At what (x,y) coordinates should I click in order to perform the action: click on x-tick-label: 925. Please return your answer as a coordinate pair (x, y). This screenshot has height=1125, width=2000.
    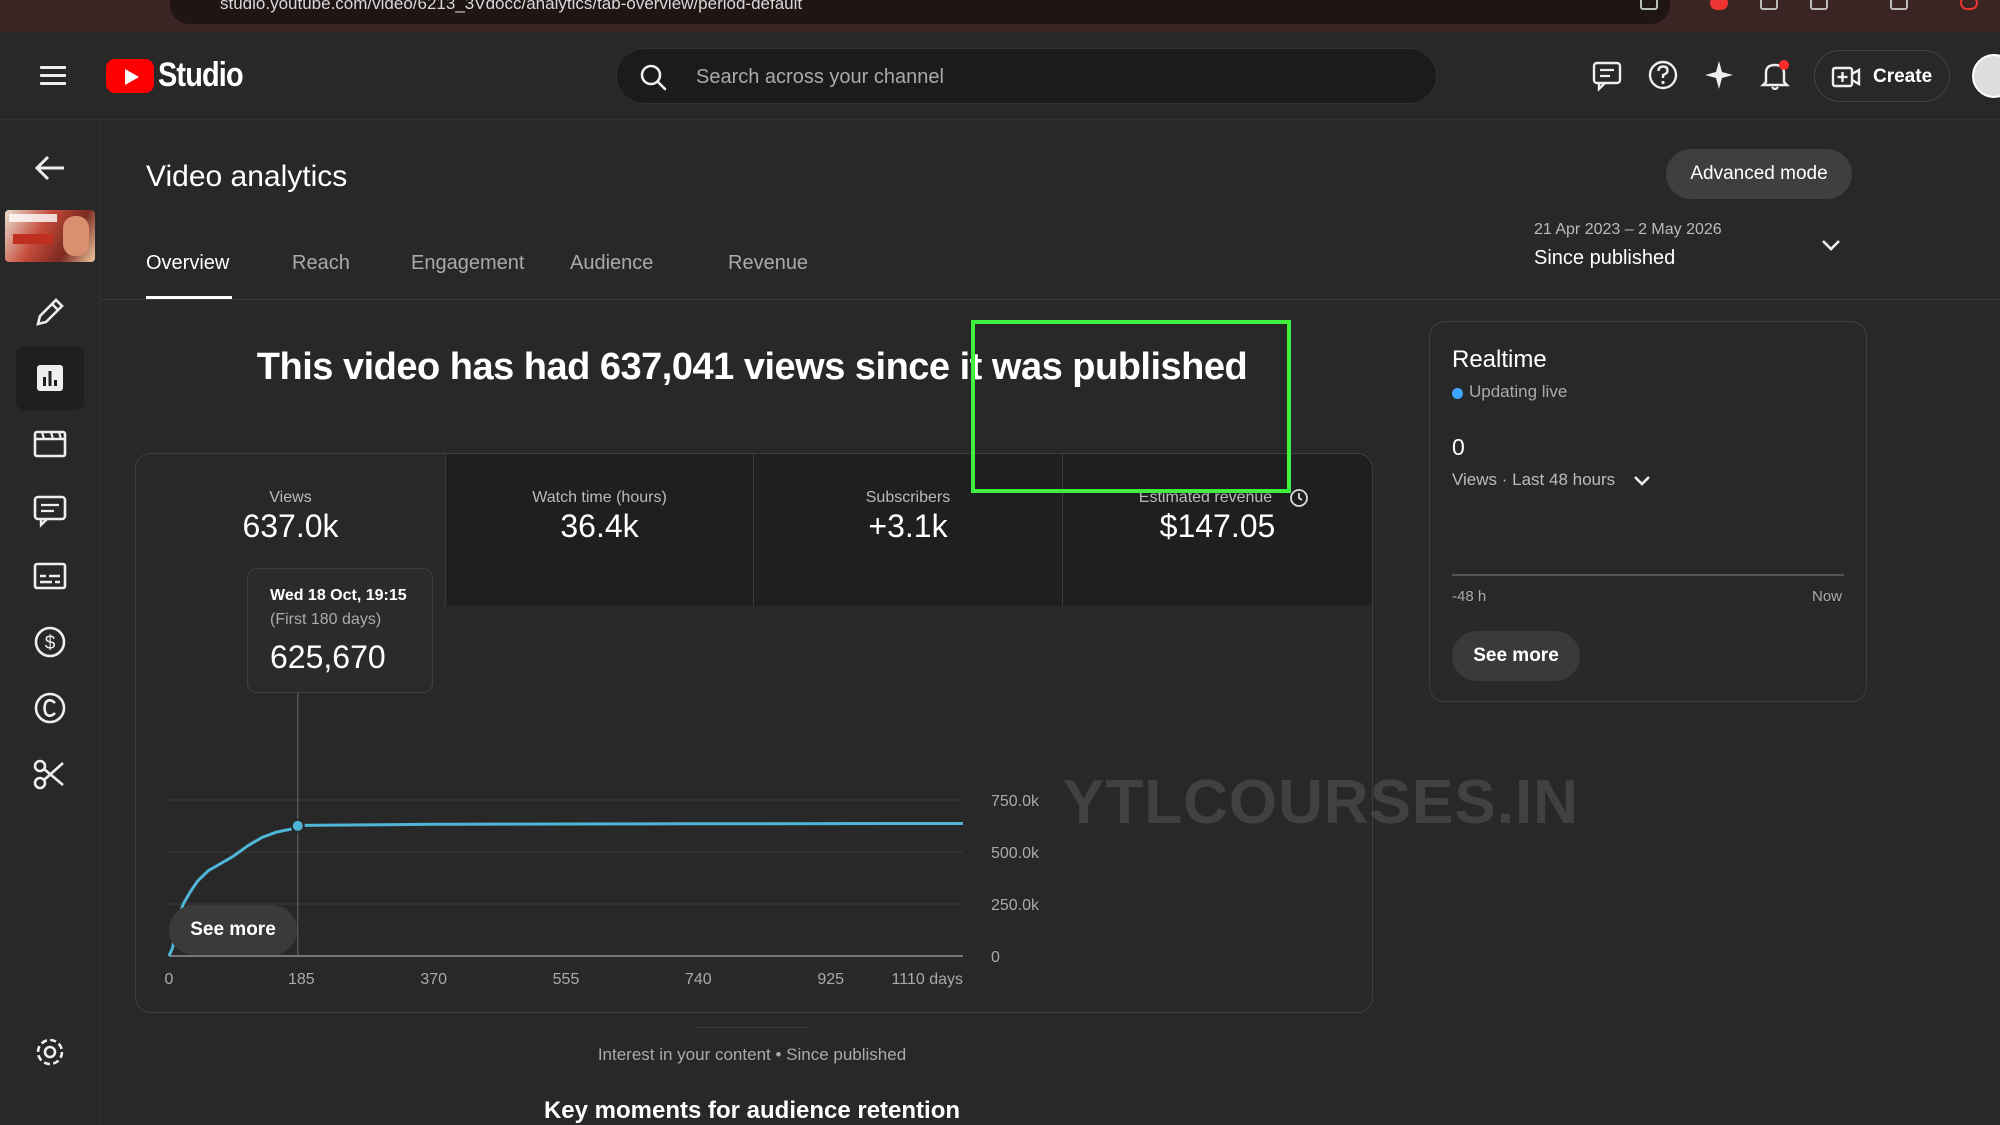
    Looking at the image, I should click on (830, 979).